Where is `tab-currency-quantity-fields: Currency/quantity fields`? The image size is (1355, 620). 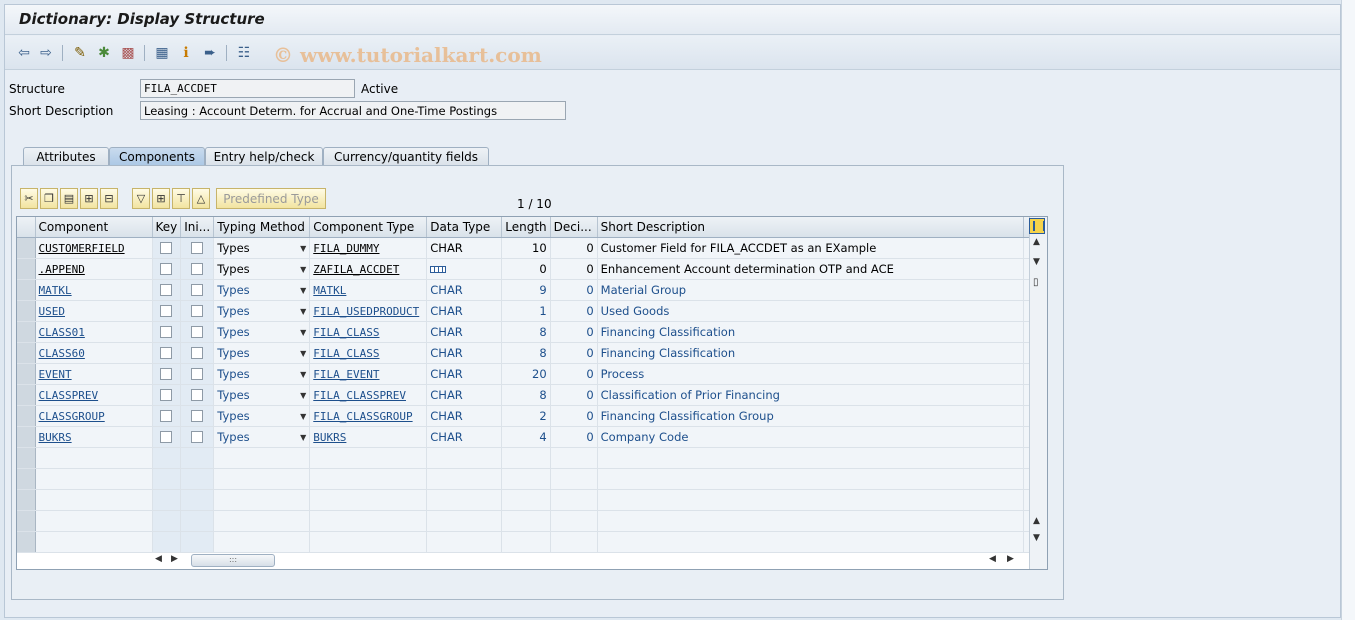 tab-currency-quantity-fields: Currency/quantity fields is located at coordinates (406, 157).